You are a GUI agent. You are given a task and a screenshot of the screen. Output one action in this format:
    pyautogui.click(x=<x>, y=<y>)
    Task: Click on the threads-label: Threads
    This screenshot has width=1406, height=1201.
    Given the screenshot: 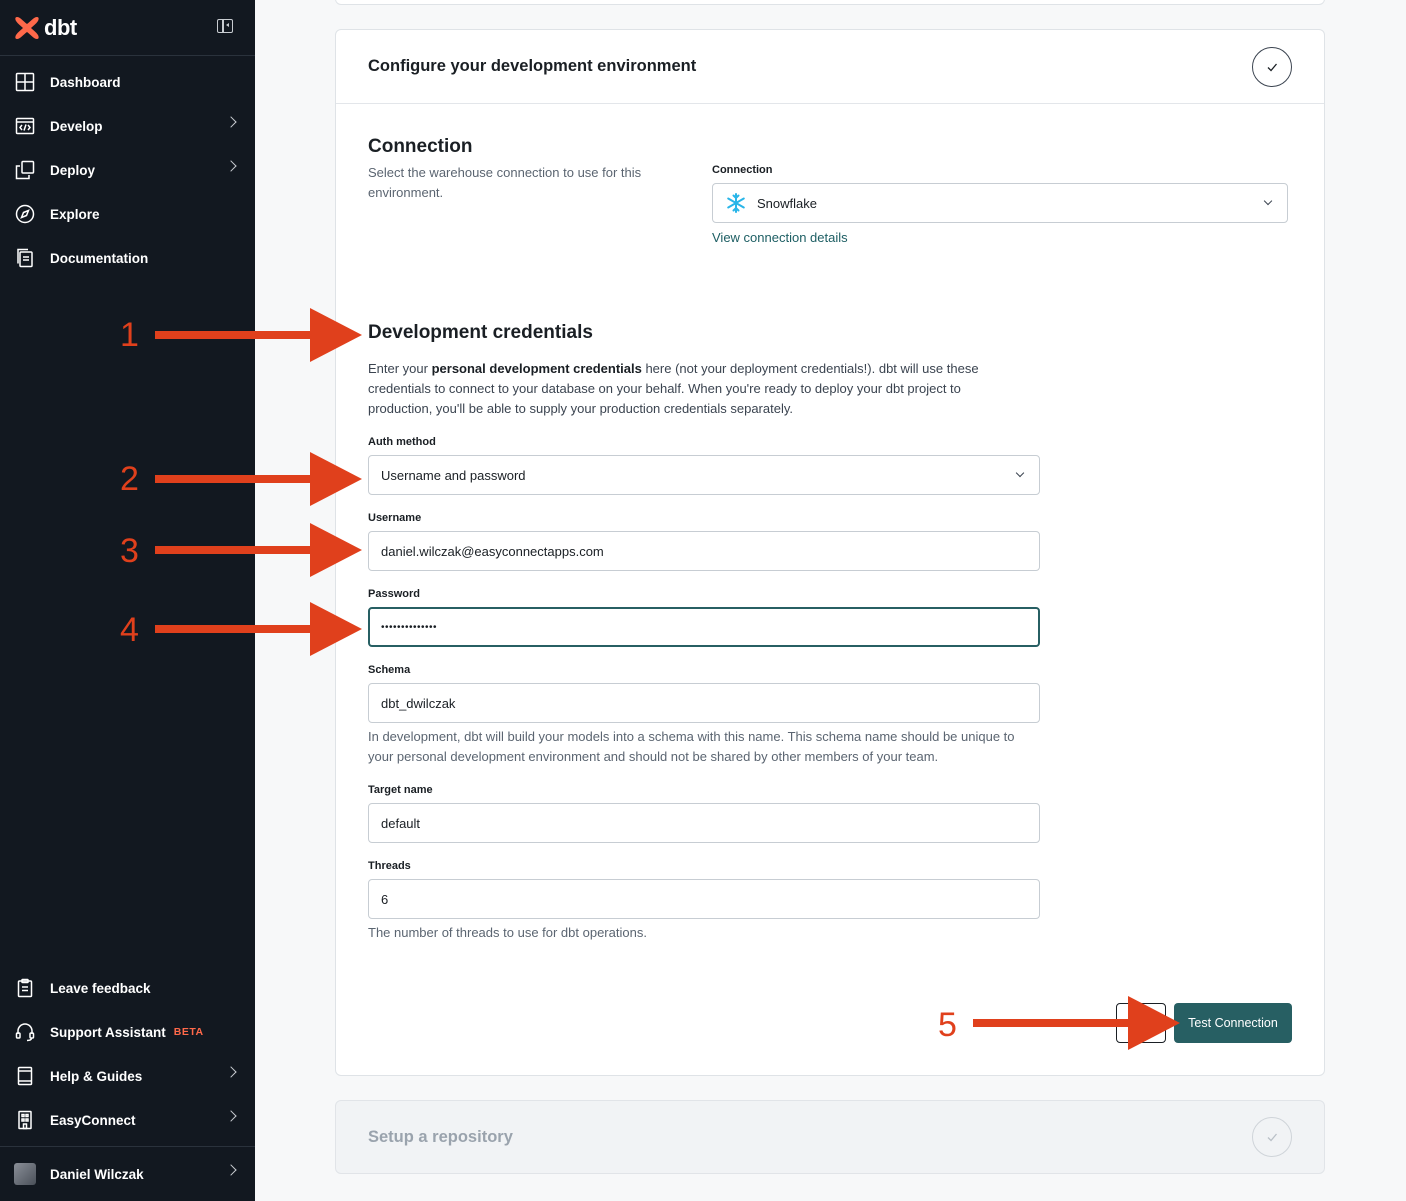 What is the action you would take?
    pyautogui.click(x=389, y=866)
    